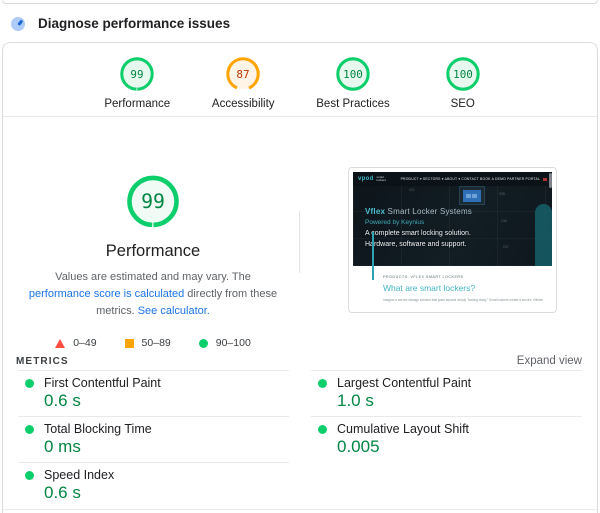 The width and height of the screenshot is (600, 513). What do you see at coordinates (174, 311) in the screenshot?
I see `see-calculator-link: See calculator.` at bounding box center [174, 311].